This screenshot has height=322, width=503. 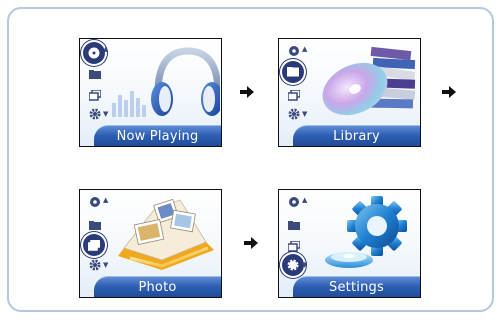 What do you see at coordinates (166, 82) in the screenshot?
I see `headphones-icon` at bounding box center [166, 82].